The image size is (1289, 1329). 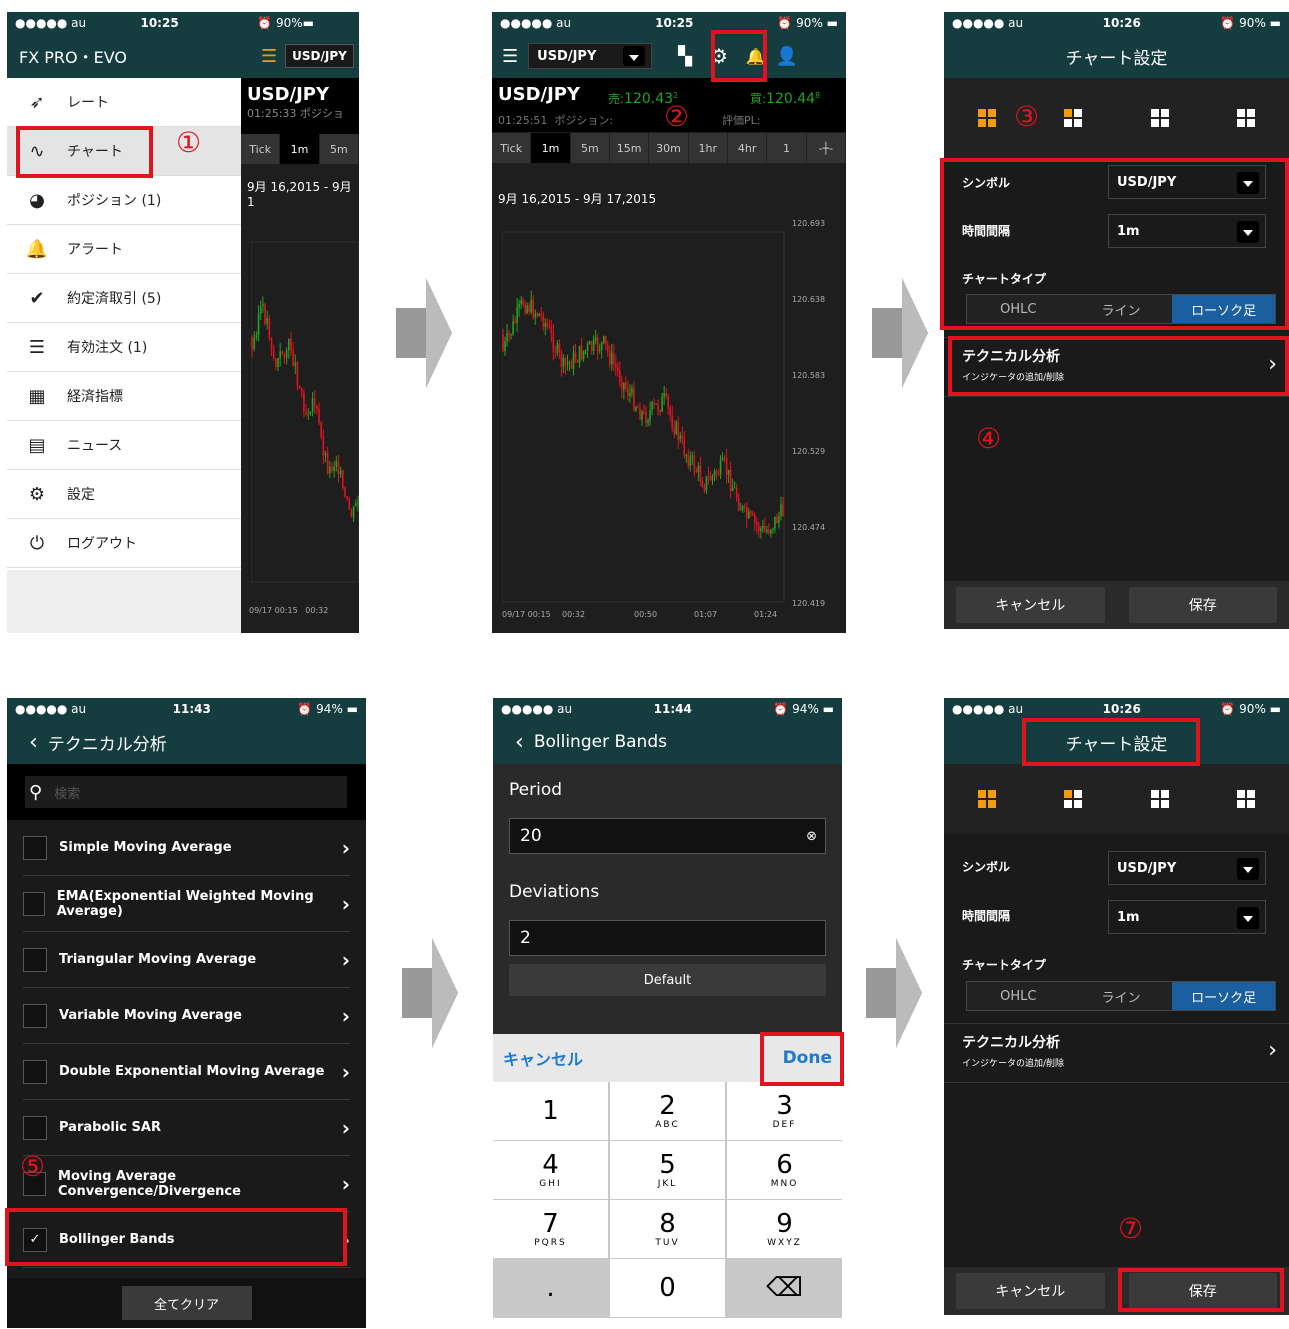 I want to click on tab-1m: 1m, so click(x=300, y=149).